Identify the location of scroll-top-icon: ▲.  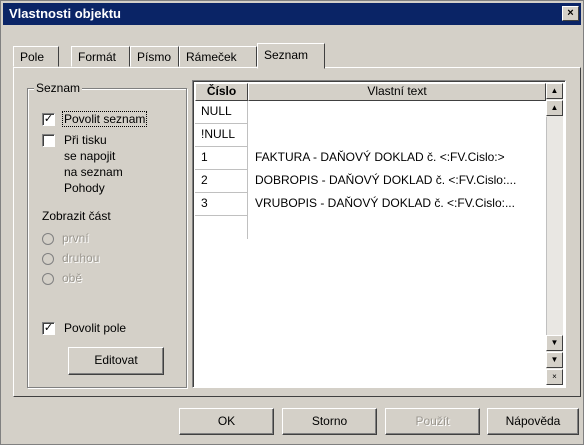
(554, 91).